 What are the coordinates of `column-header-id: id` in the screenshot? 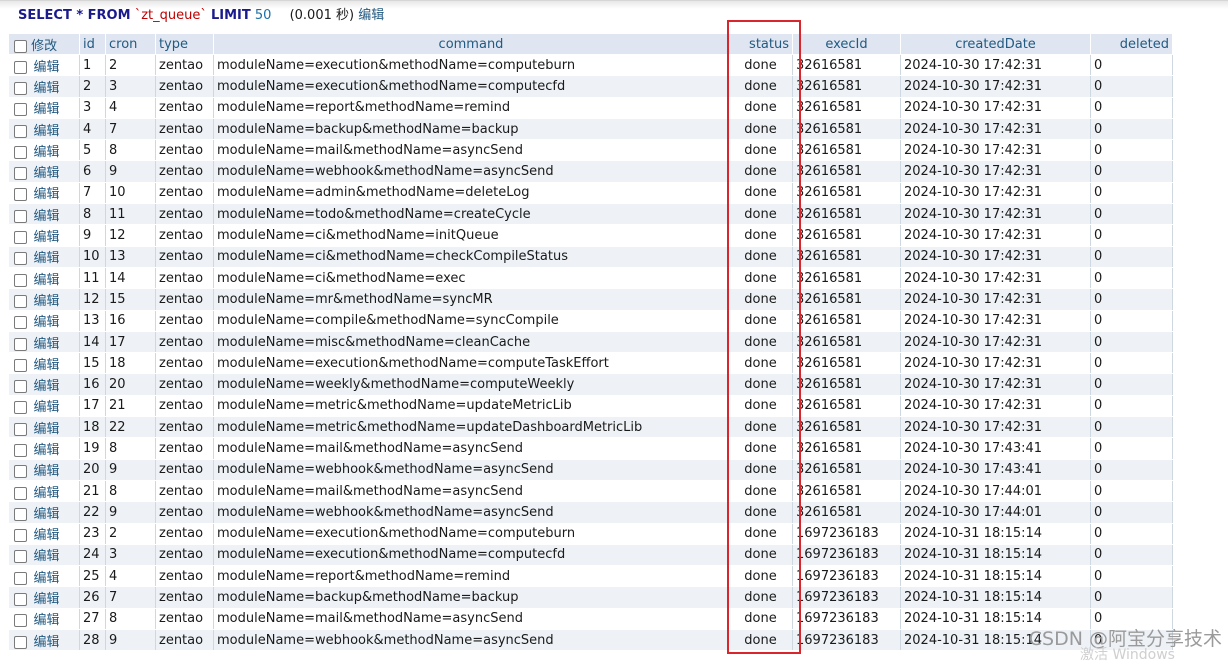 It's located at (92, 44).